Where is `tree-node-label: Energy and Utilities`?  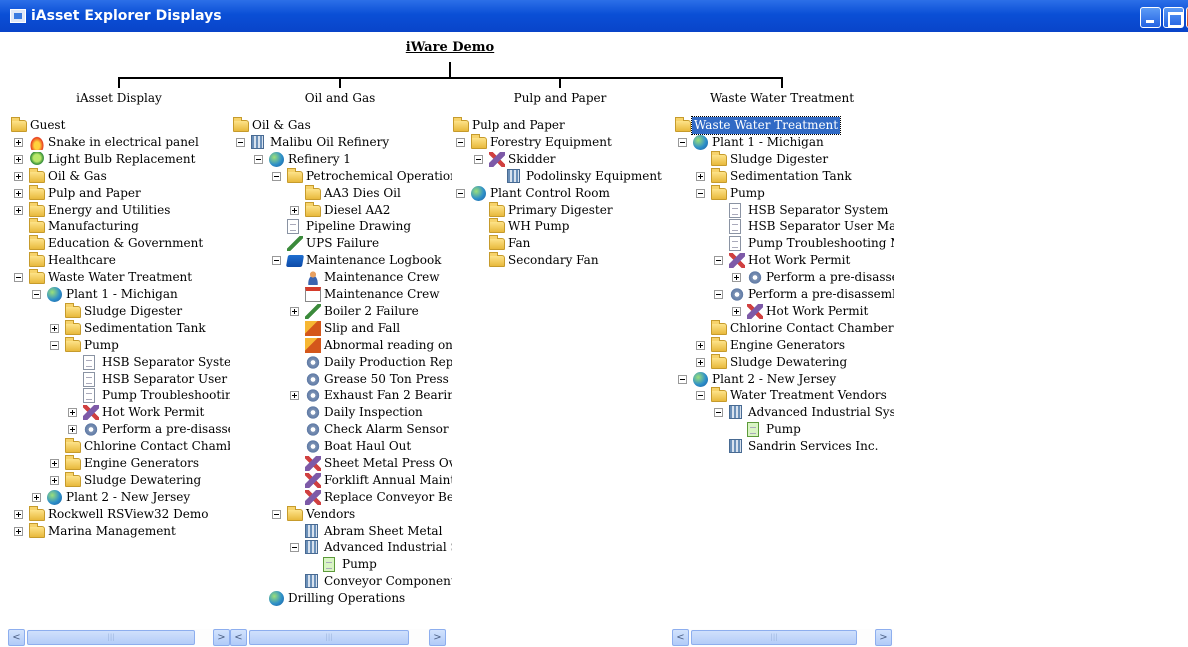
tree-node-label: Energy and Utilities is located at coordinates (109, 210).